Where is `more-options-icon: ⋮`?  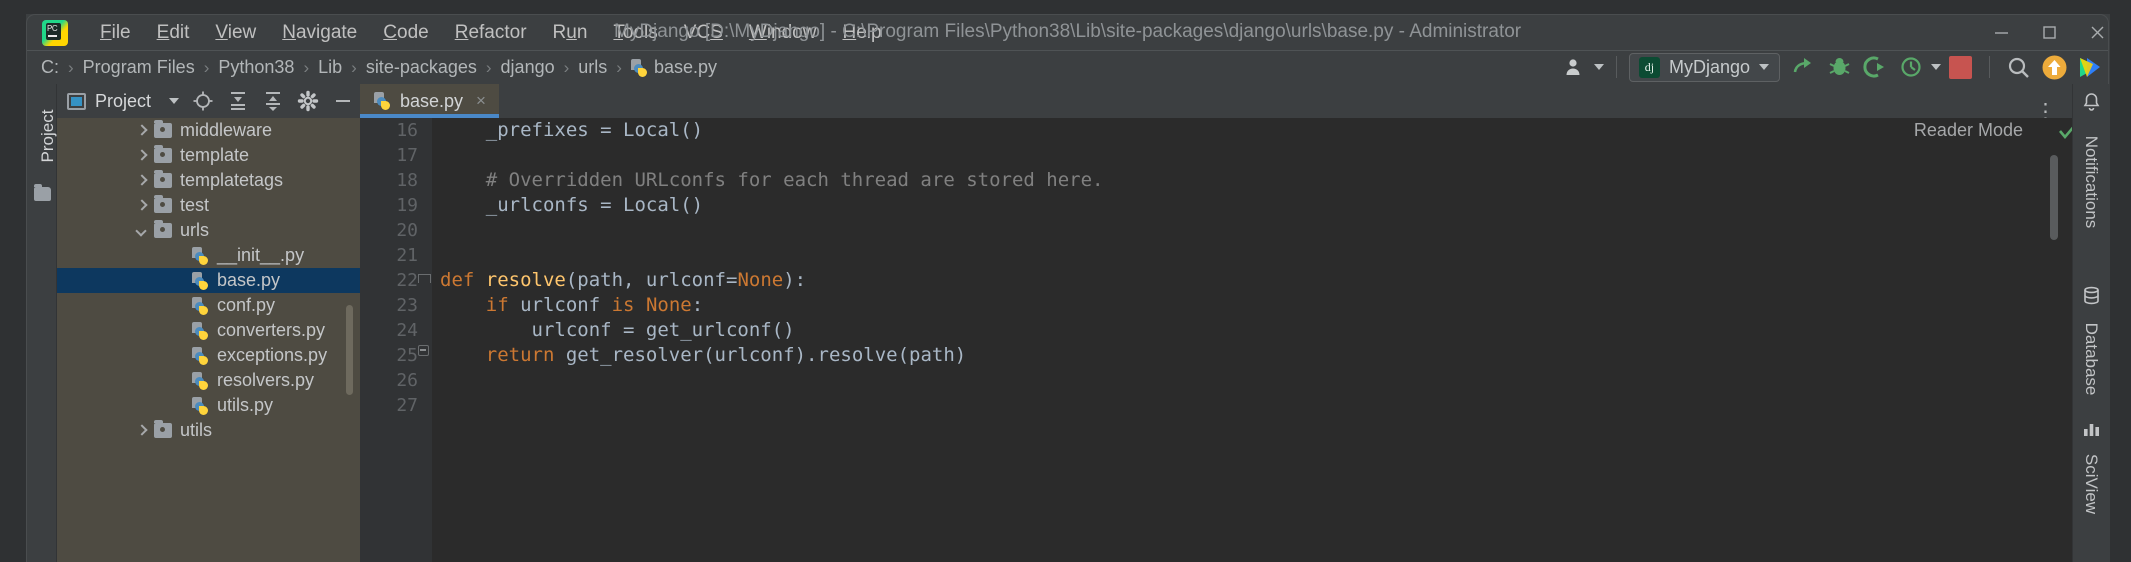
more-options-icon: ⋮ is located at coordinates (2046, 111).